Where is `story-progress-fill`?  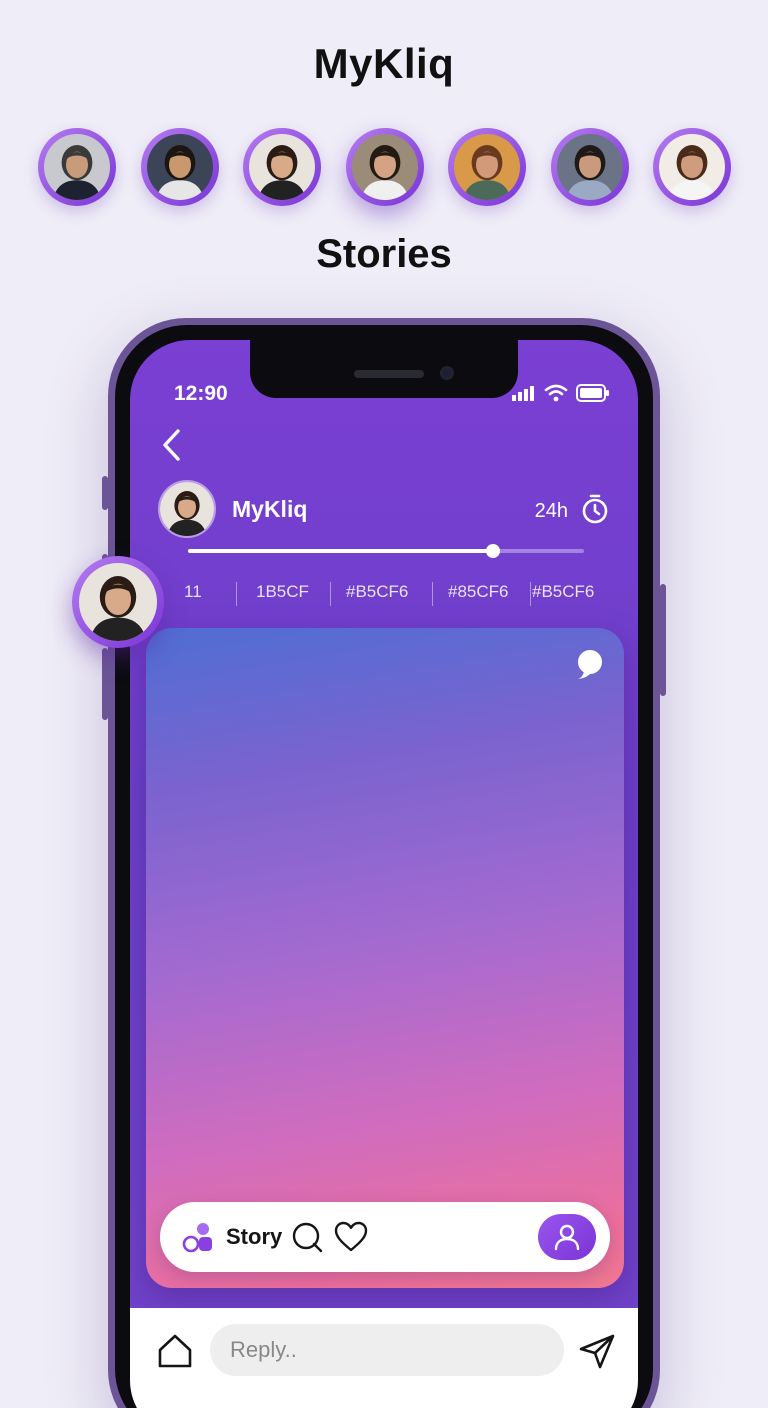
story-progress-fill is located at coordinates (340, 551).